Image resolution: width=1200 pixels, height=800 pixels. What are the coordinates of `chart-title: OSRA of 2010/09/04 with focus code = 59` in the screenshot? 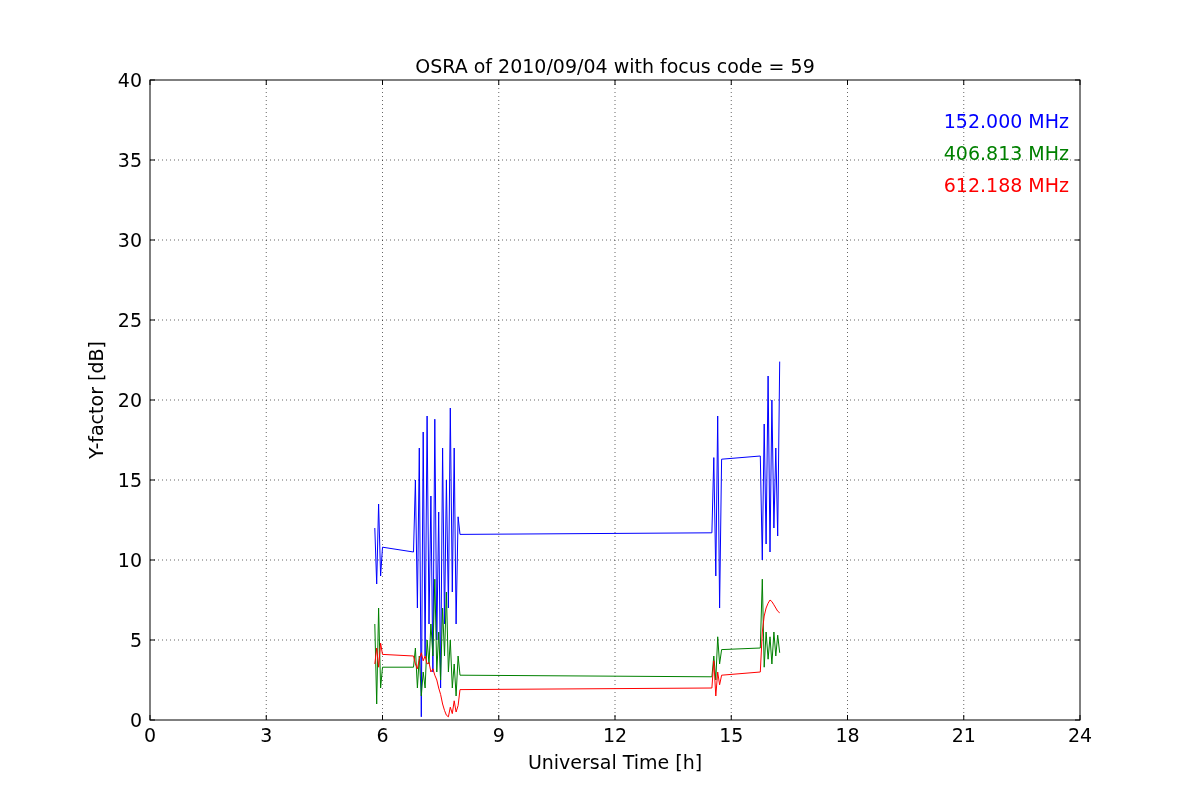 It's located at (615, 66).